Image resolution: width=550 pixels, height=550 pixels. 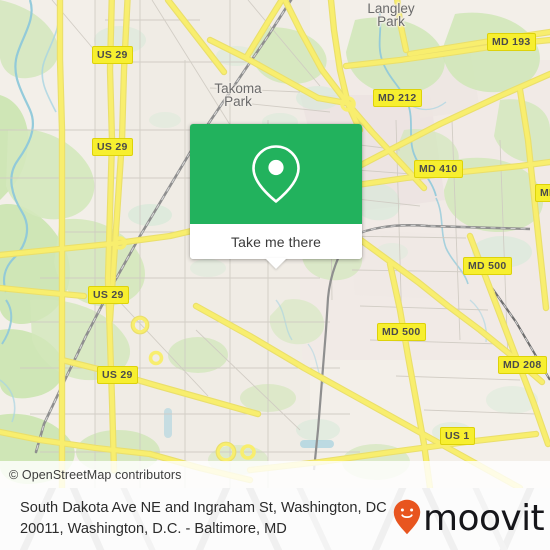 What do you see at coordinates (112, 147) in the screenshot?
I see `shield-us-29-mid: US 29` at bounding box center [112, 147].